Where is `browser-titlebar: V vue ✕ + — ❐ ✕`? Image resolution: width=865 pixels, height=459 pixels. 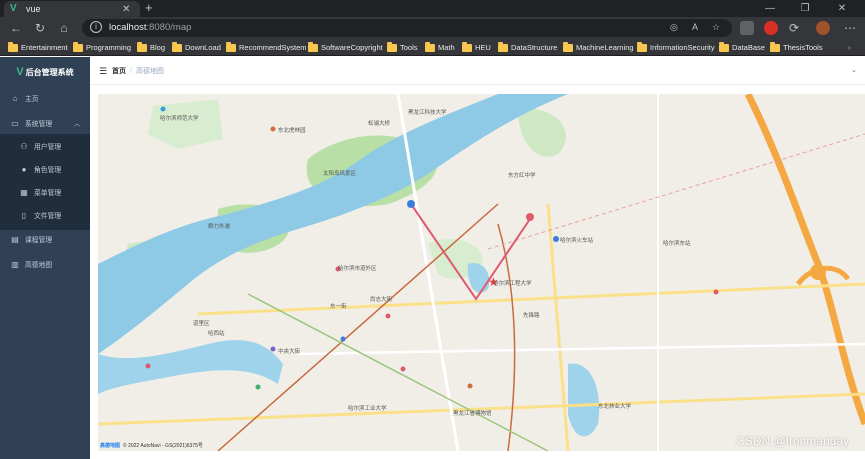 browser-titlebar: V vue ✕ + — ❐ ✕ is located at coordinates (432, 8).